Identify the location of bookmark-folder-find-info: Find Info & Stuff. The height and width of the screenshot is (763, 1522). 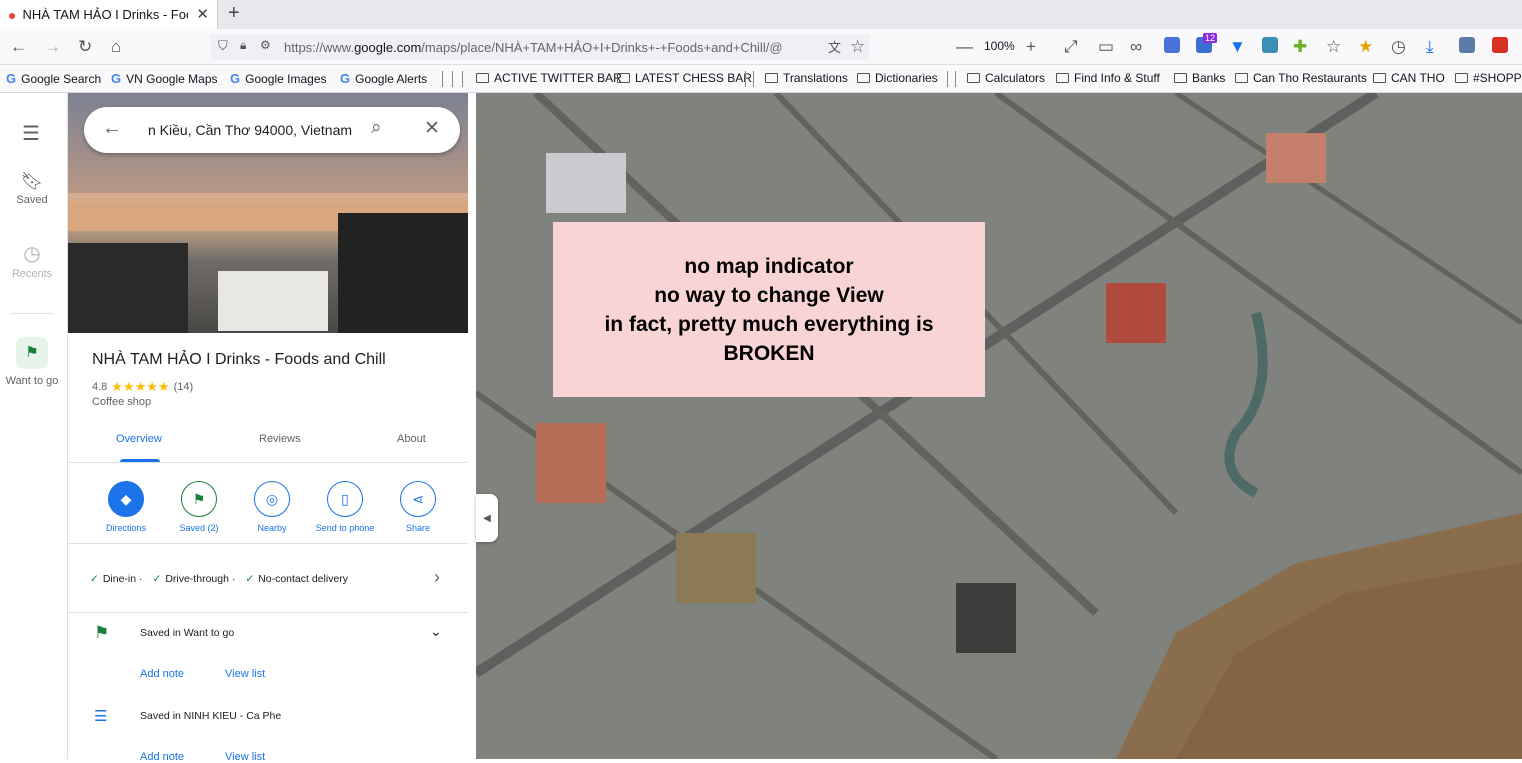
(1108, 78).